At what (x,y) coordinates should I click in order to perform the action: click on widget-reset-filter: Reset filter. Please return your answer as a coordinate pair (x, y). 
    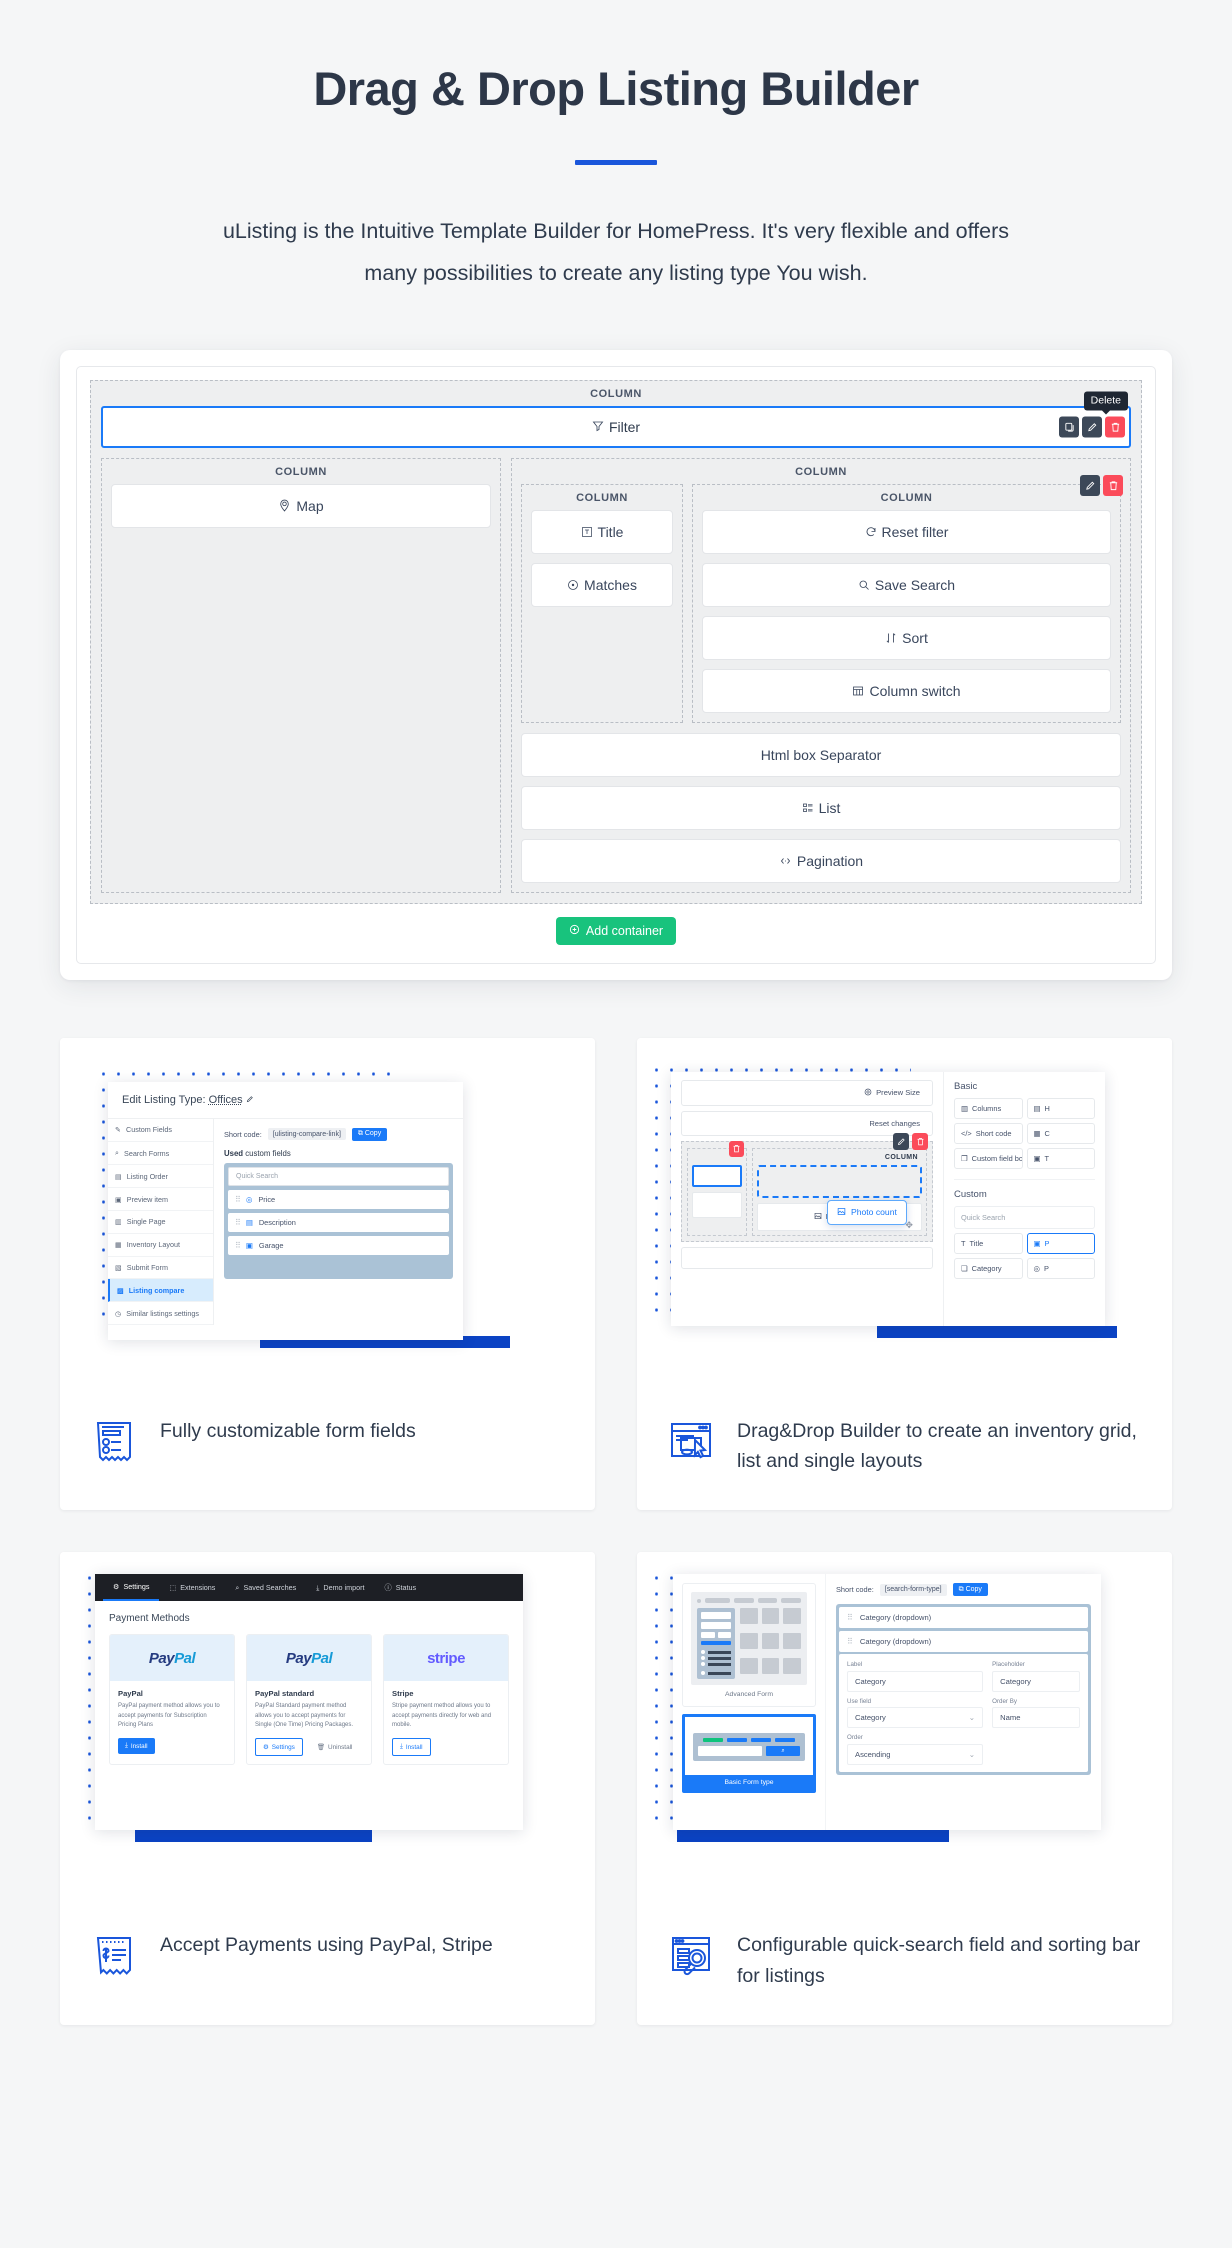
    Looking at the image, I should click on (906, 531).